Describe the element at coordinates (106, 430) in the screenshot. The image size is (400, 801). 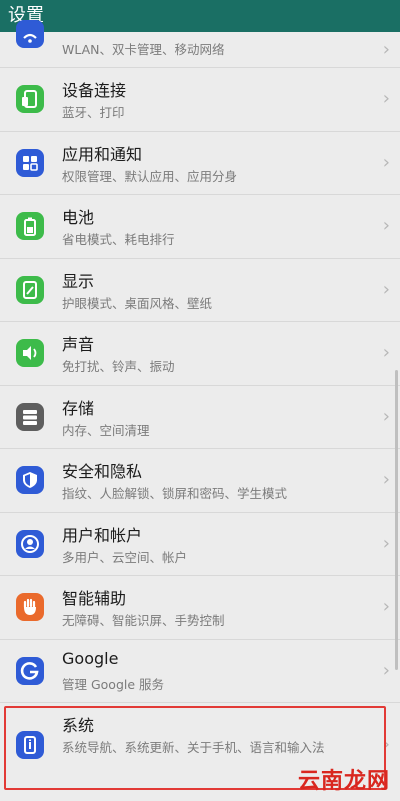
I see `settings-item-subtitle: 内存、空间清理` at that location.